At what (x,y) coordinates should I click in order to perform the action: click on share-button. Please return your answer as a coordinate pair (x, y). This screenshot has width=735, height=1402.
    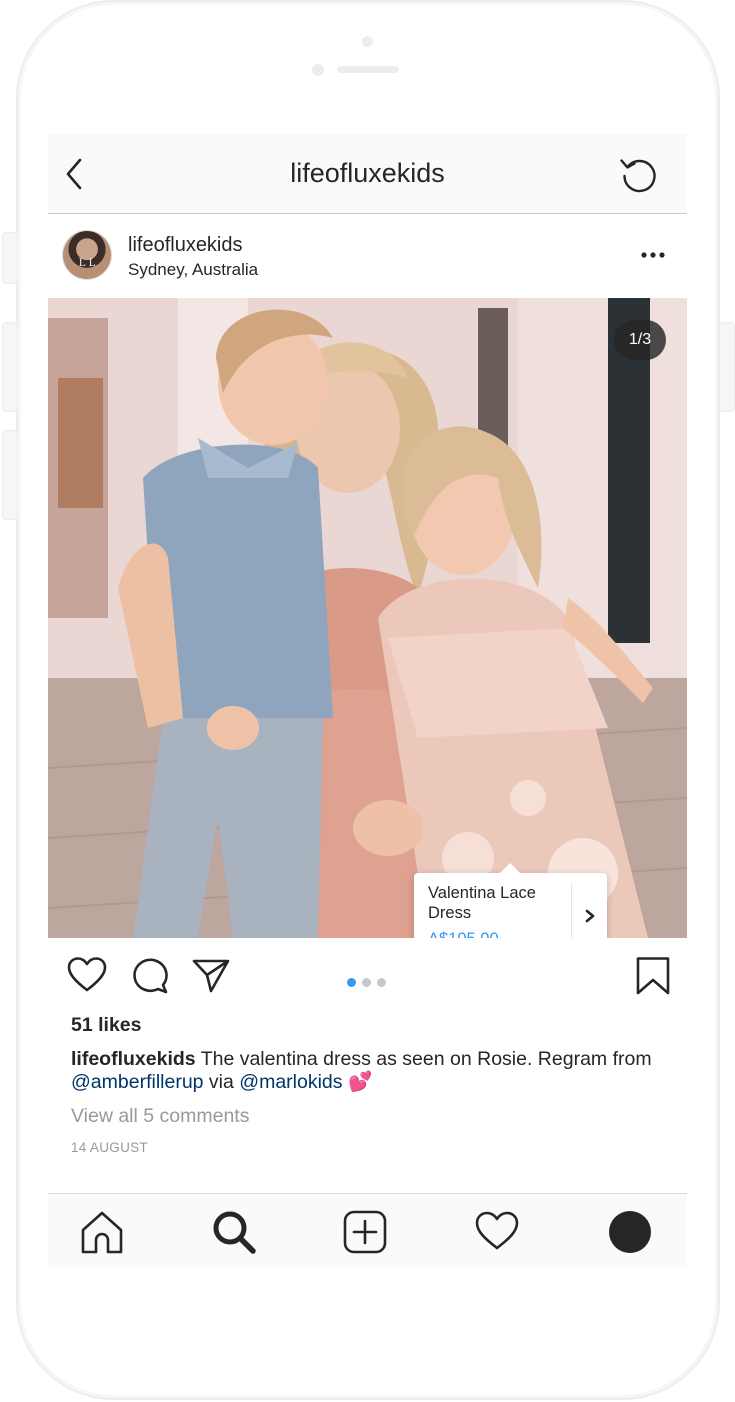
    Looking at the image, I should click on (211, 976).